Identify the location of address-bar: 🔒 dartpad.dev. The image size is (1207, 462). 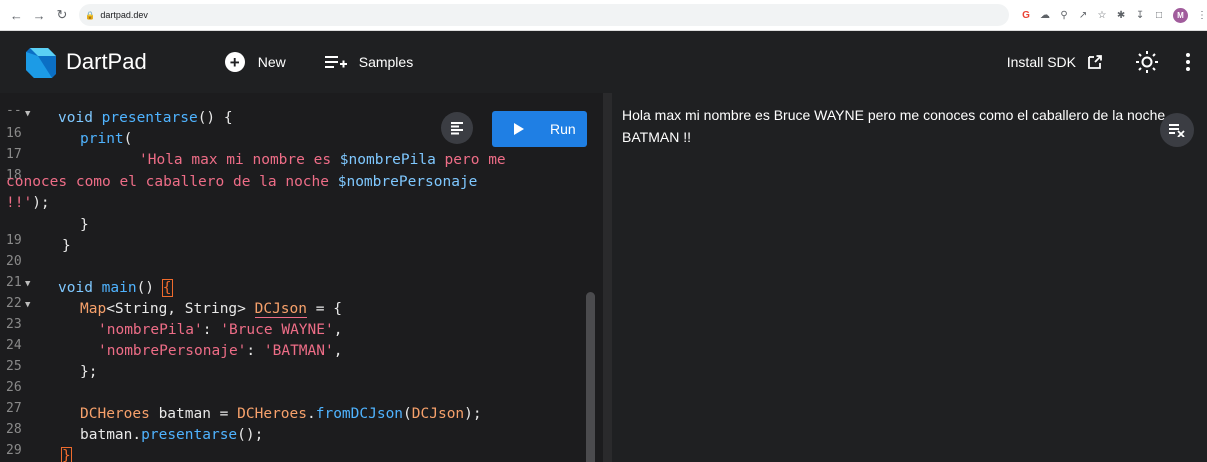
(544, 15).